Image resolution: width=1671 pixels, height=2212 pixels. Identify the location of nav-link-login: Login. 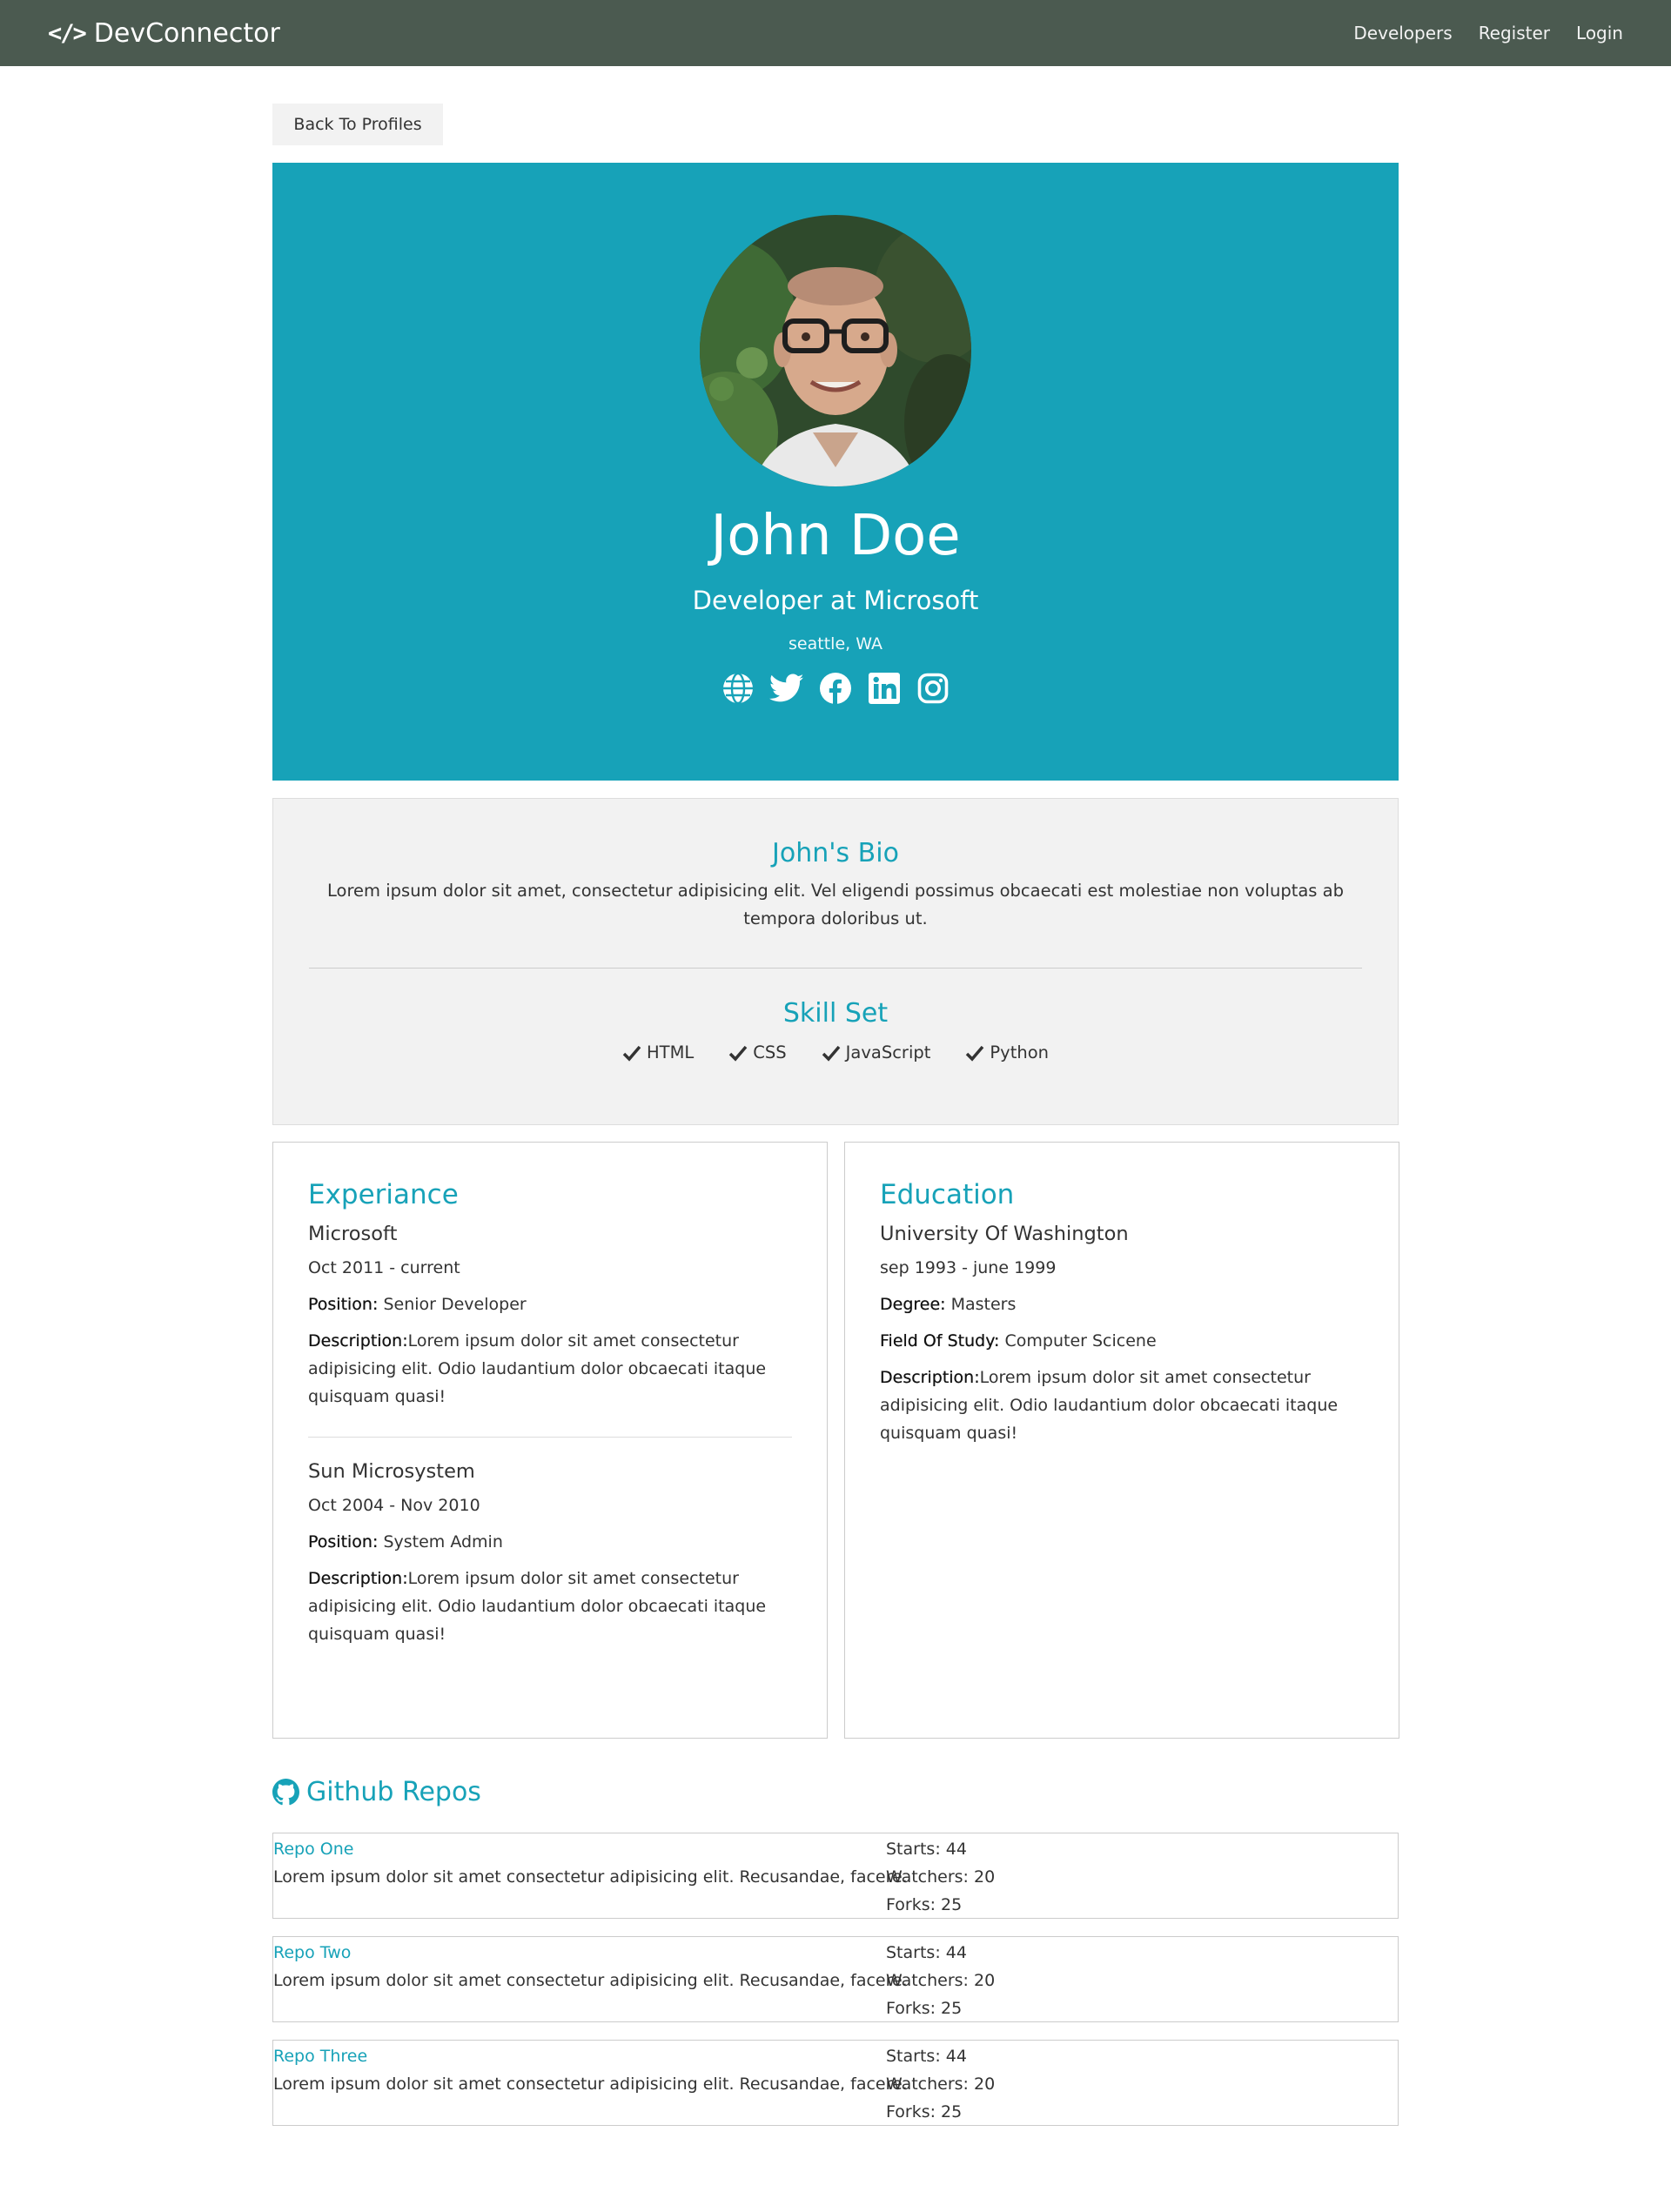
(1599, 33).